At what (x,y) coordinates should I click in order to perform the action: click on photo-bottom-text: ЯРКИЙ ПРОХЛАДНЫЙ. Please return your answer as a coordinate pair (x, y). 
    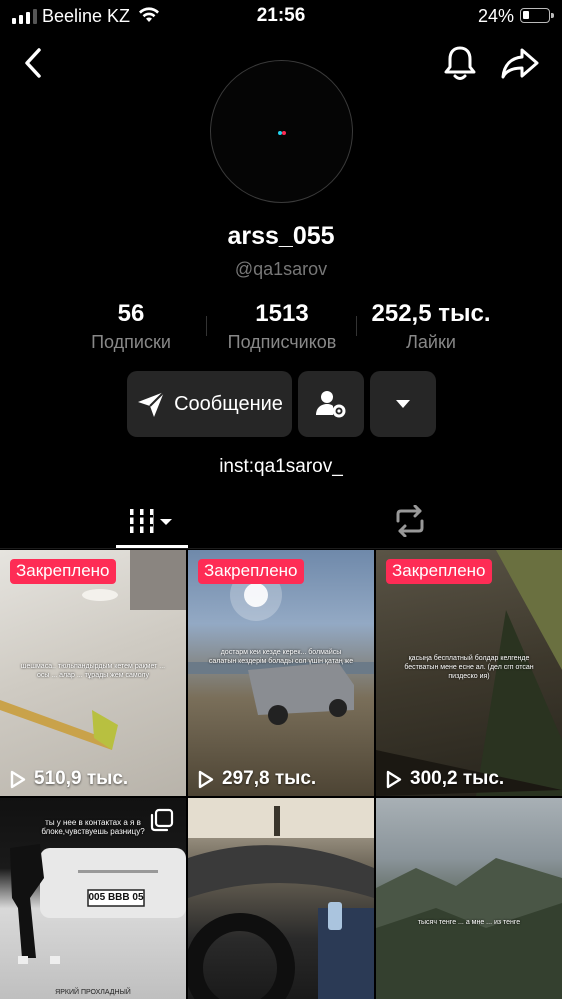
    Looking at the image, I should click on (93, 992).